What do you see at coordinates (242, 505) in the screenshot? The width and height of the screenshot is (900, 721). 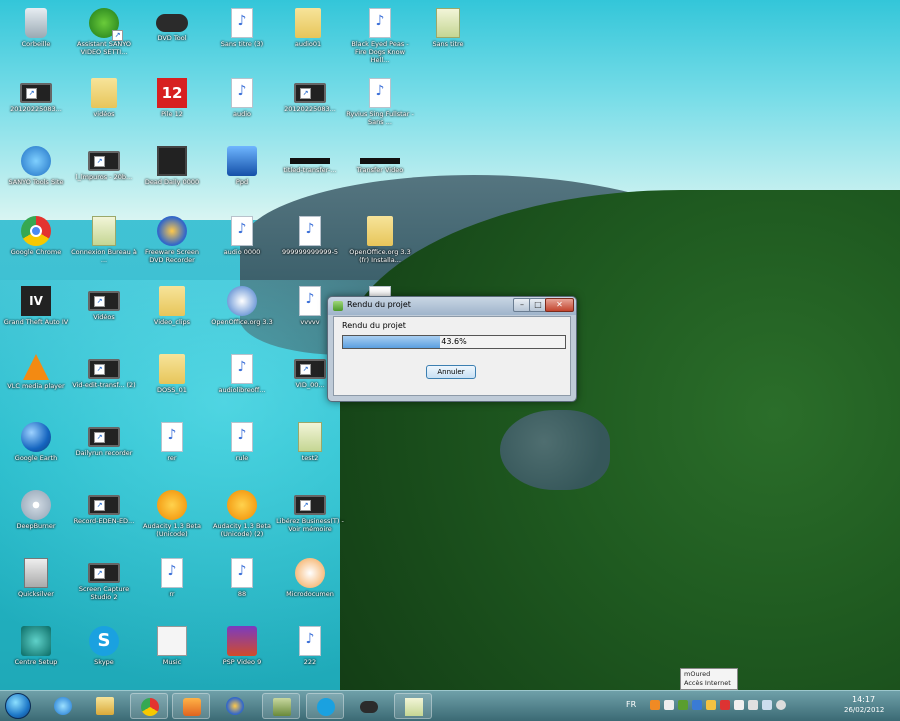 I see `audacity-icon` at bounding box center [242, 505].